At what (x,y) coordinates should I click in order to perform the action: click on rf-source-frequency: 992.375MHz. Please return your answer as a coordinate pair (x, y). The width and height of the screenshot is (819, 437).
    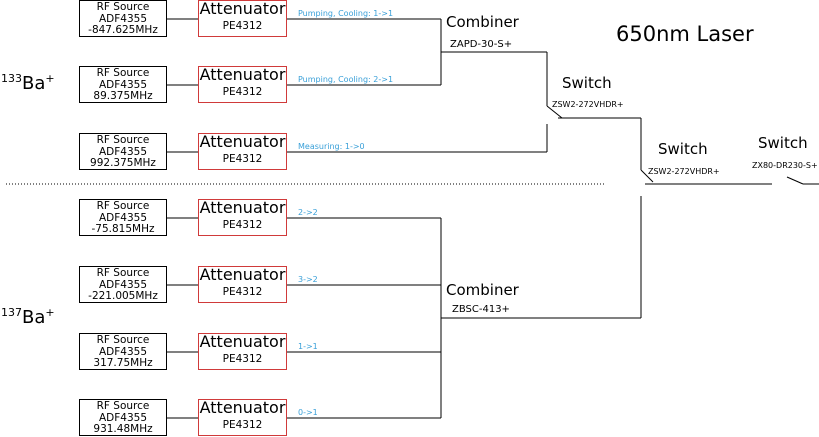
    Looking at the image, I should click on (123, 163).